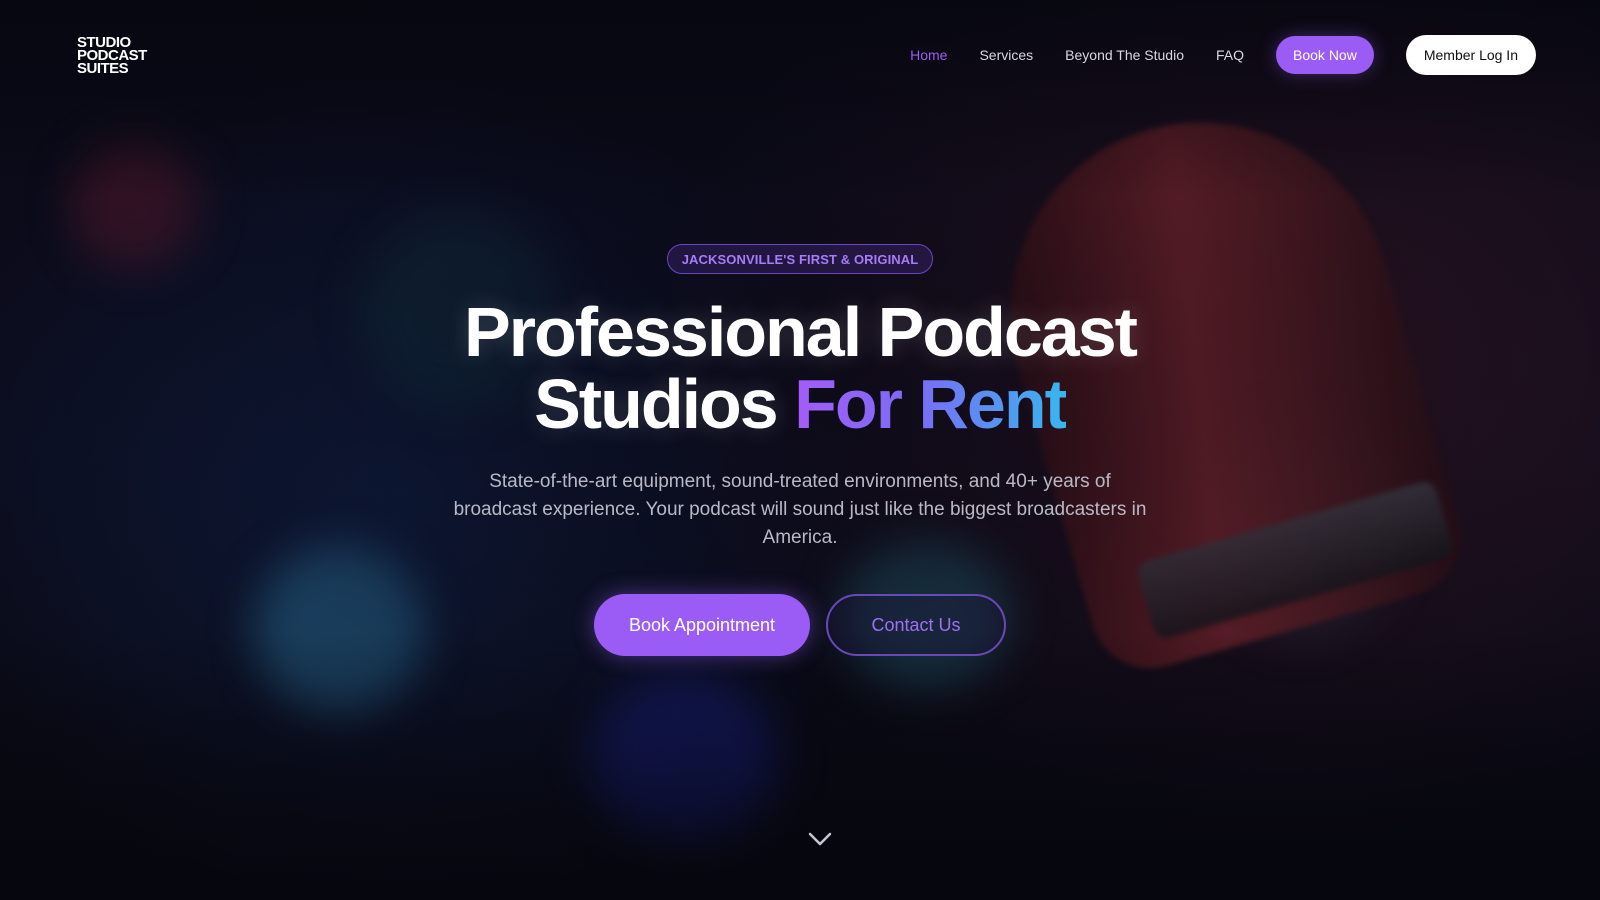 The width and height of the screenshot is (1600, 900). What do you see at coordinates (1124, 55) in the screenshot?
I see `nav-item-beyond-the-studio: Beyond The Studio` at bounding box center [1124, 55].